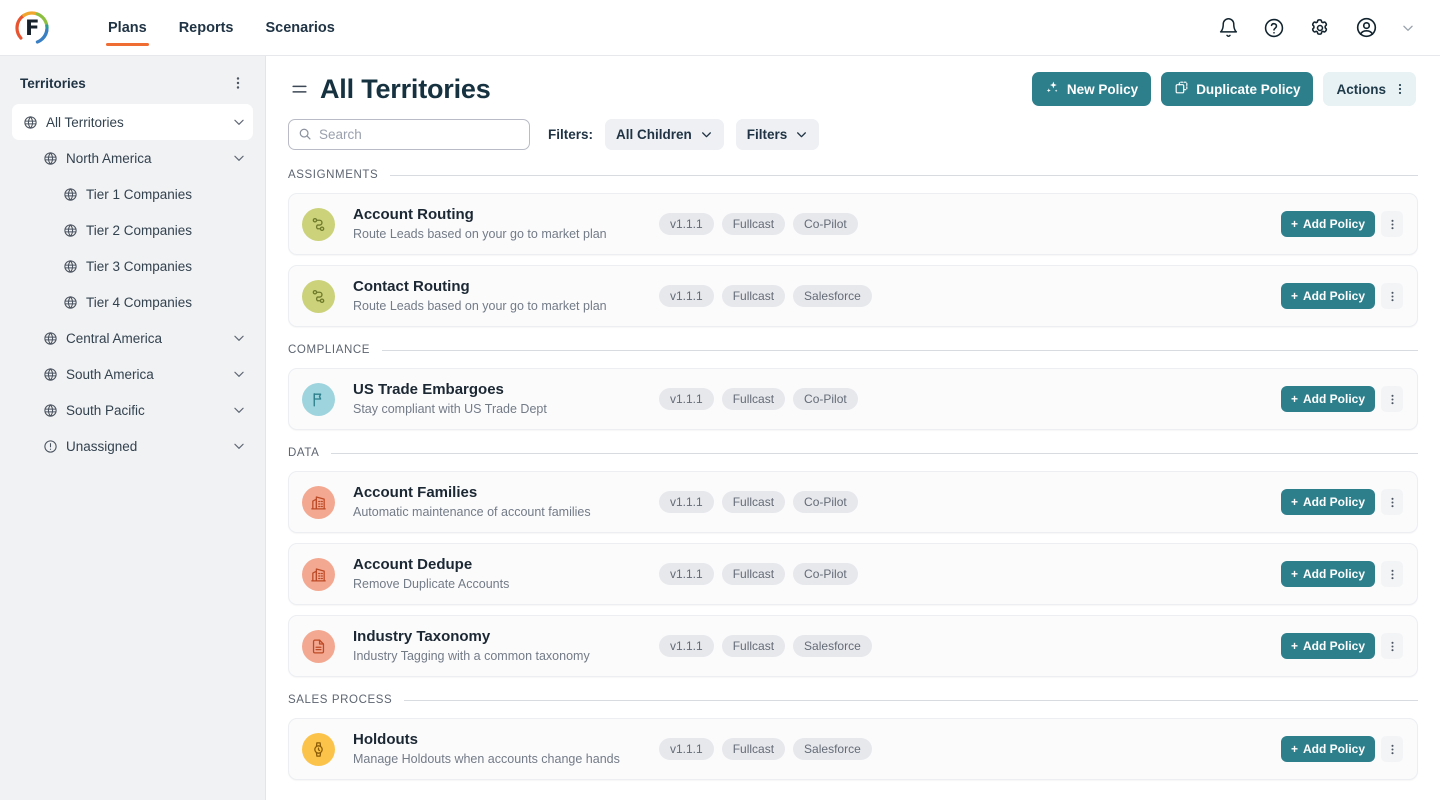 The image size is (1440, 800). What do you see at coordinates (853, 700) in the screenshot?
I see `section-header: SALES PROCESS` at bounding box center [853, 700].